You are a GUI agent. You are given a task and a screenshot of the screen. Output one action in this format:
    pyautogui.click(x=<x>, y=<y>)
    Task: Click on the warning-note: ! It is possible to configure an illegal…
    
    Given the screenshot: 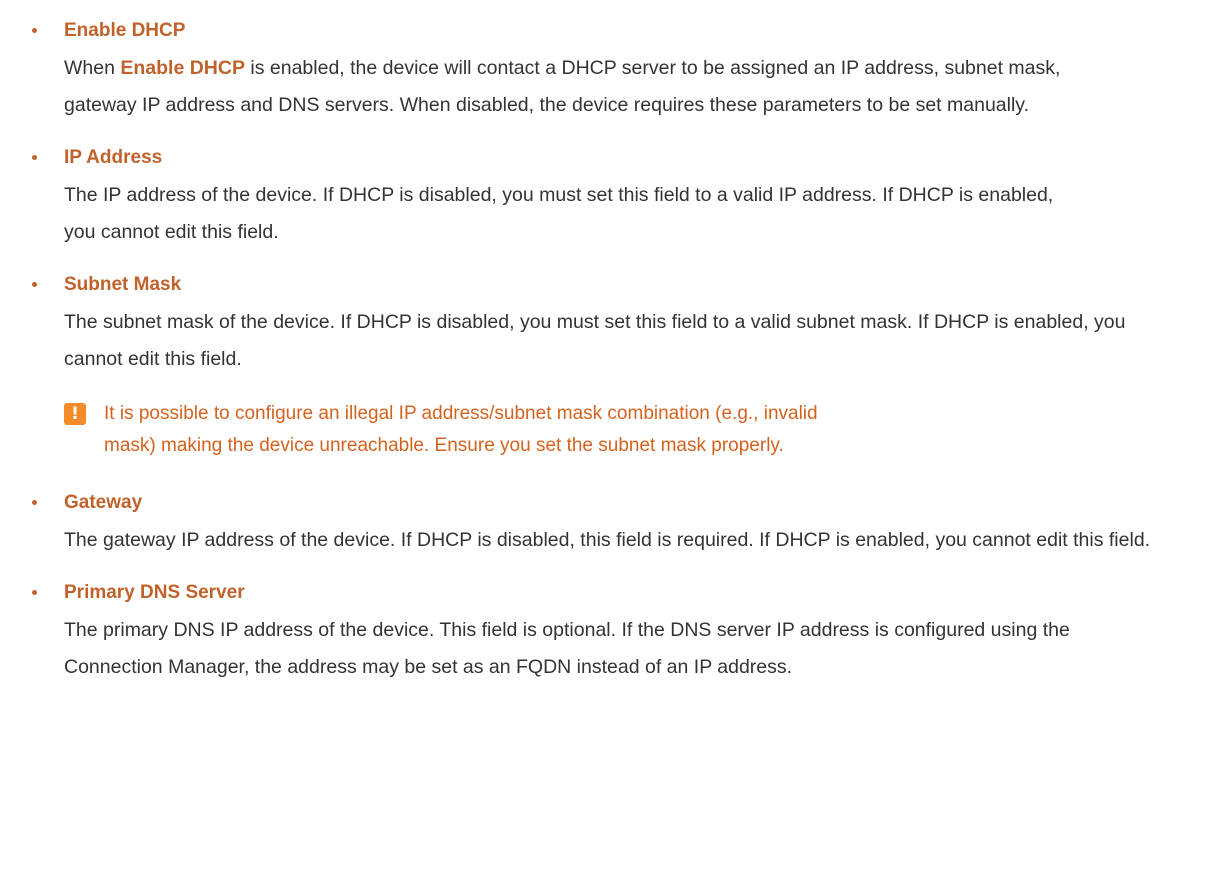 What is the action you would take?
    pyautogui.click(x=627, y=430)
    